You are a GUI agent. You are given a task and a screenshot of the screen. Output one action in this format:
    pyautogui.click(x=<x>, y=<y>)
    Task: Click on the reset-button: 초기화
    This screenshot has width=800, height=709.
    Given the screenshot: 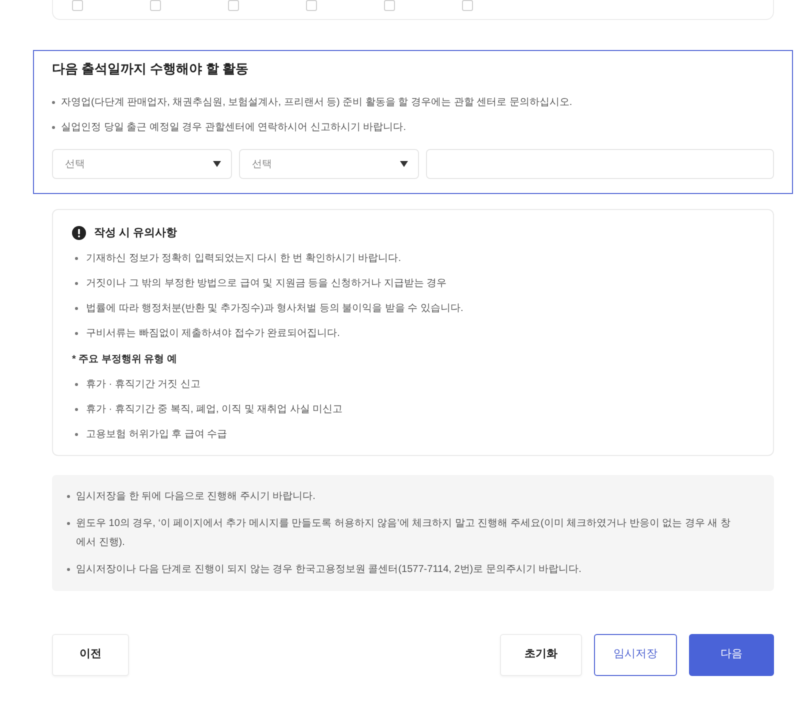 What is the action you would take?
    pyautogui.click(x=541, y=655)
    